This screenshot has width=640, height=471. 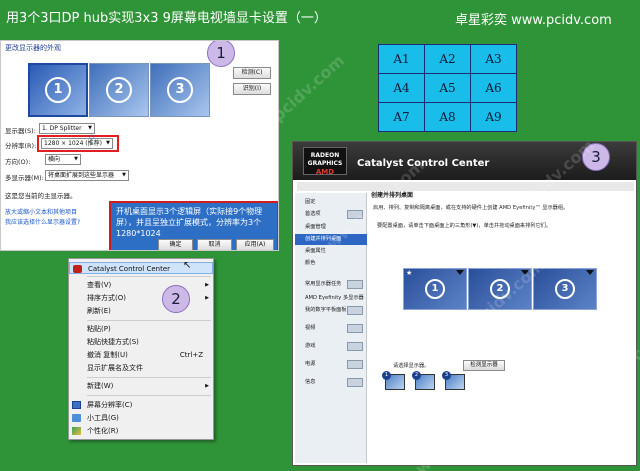 What do you see at coordinates (493, 59) in the screenshot?
I see `grid-cell: A3` at bounding box center [493, 59].